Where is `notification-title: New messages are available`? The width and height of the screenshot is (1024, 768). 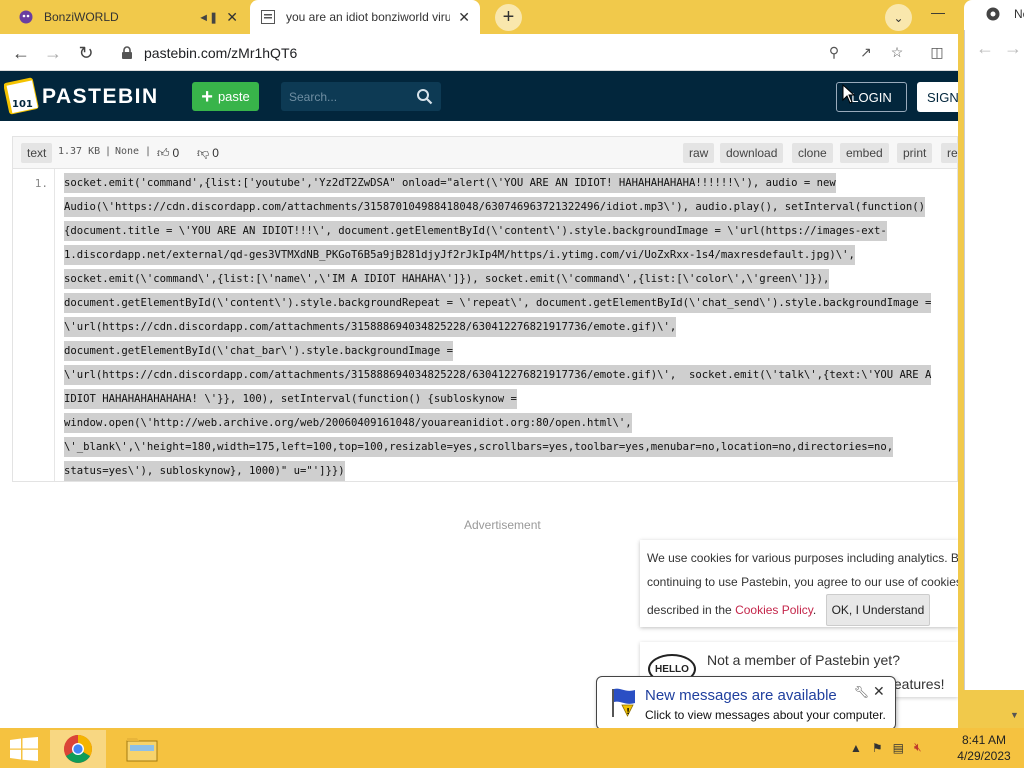 notification-title: New messages are available is located at coordinates (741, 695).